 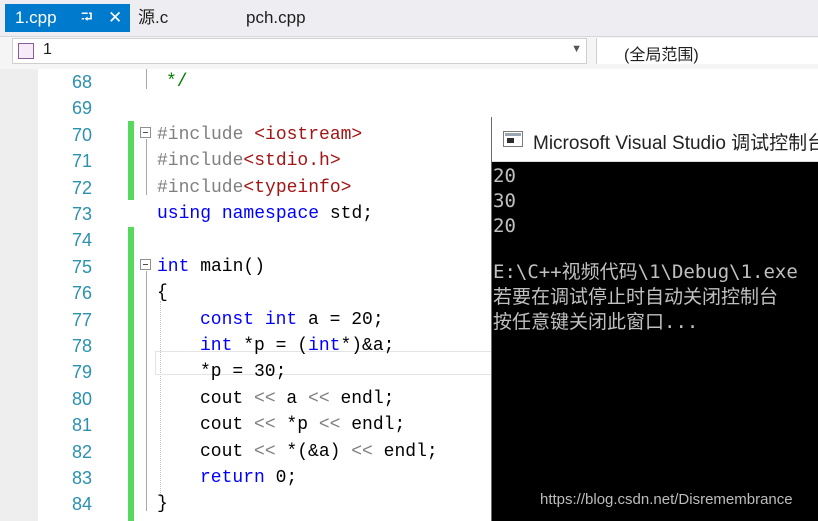 I want to click on line-number: 70, so click(x=81, y=134).